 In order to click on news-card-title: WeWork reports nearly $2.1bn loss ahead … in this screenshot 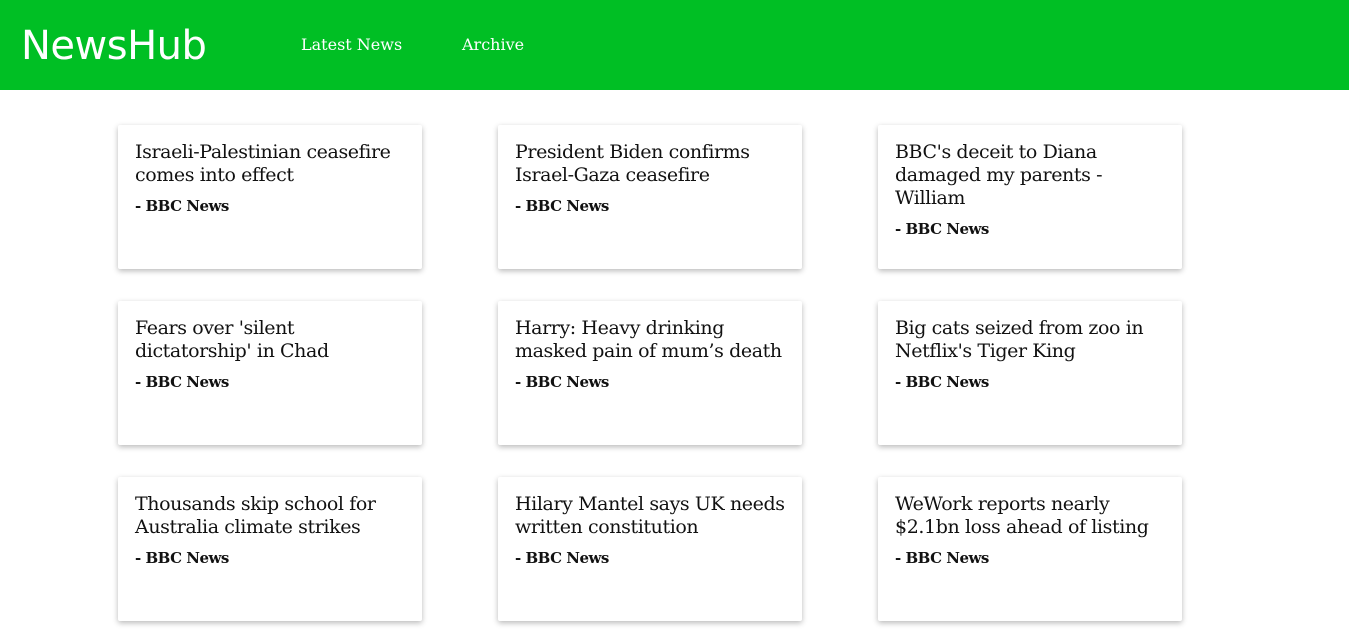, I will do `click(1022, 515)`.